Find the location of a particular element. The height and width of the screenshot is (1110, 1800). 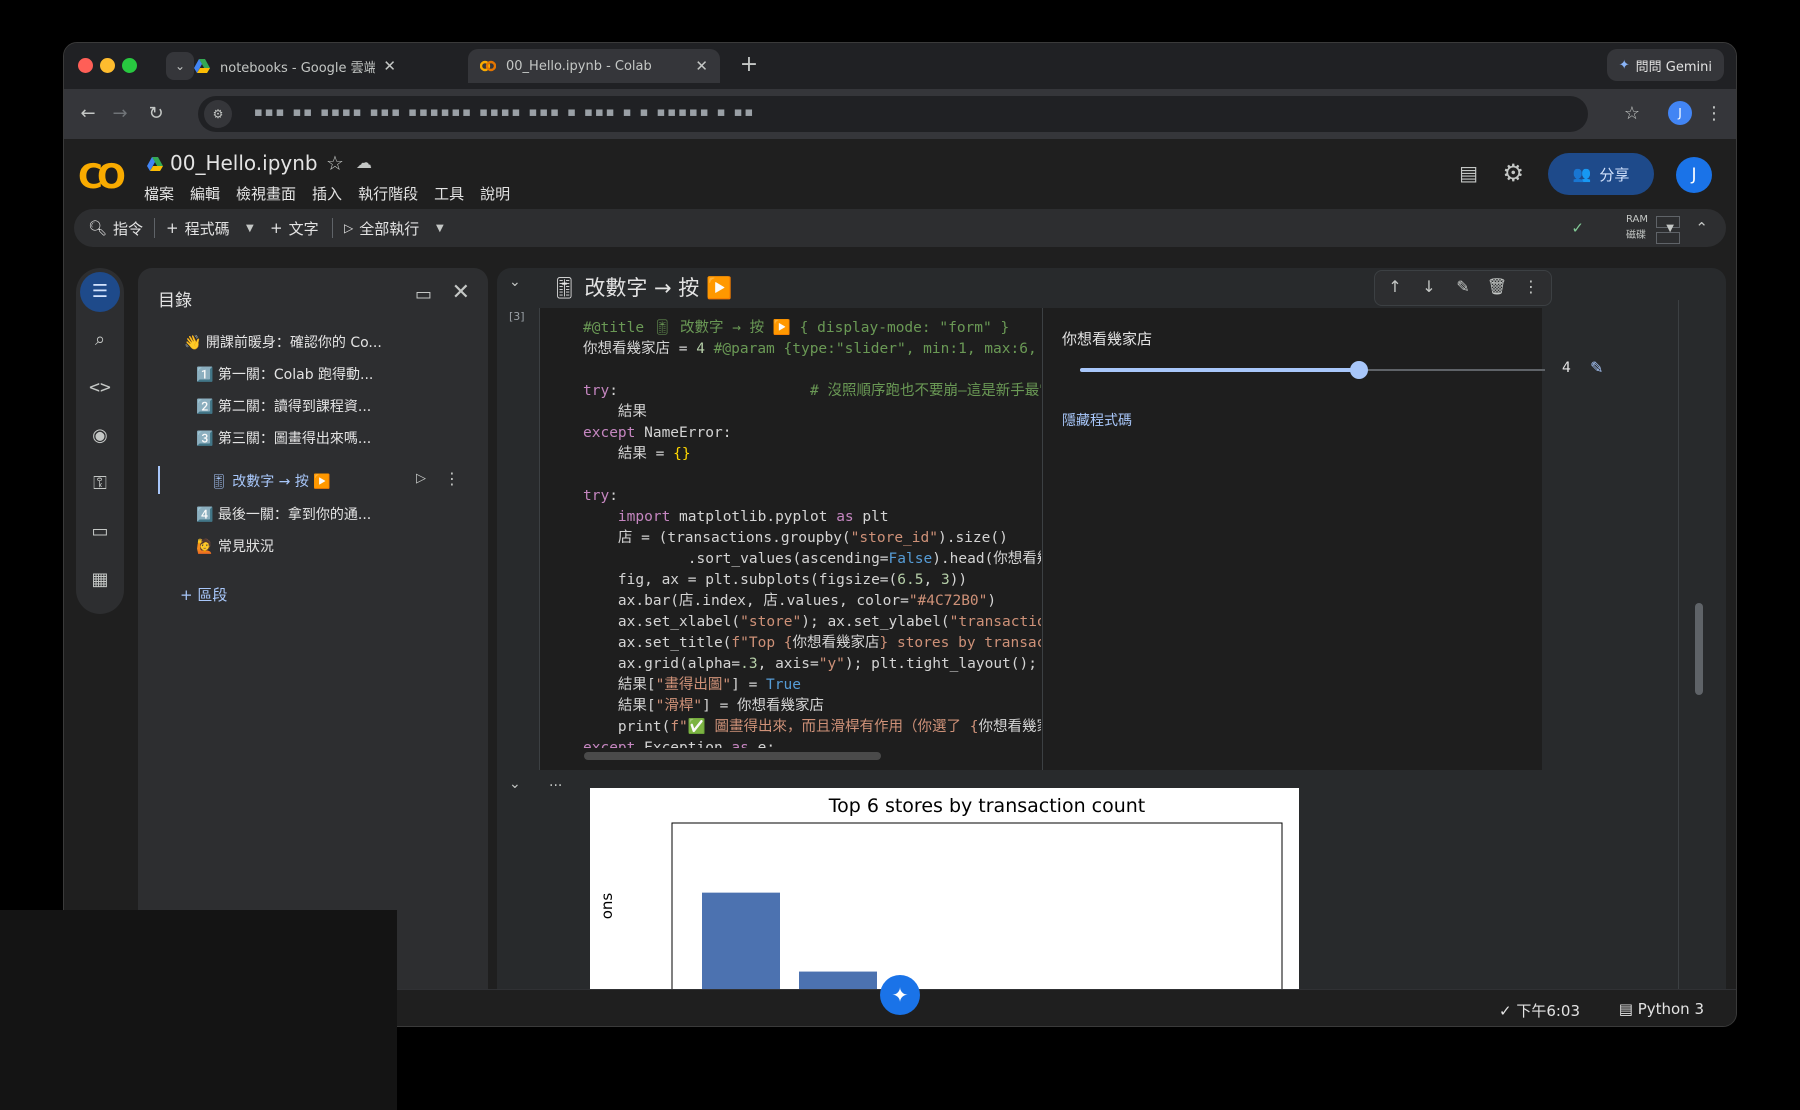

menu-help: 說明 is located at coordinates (495, 193).